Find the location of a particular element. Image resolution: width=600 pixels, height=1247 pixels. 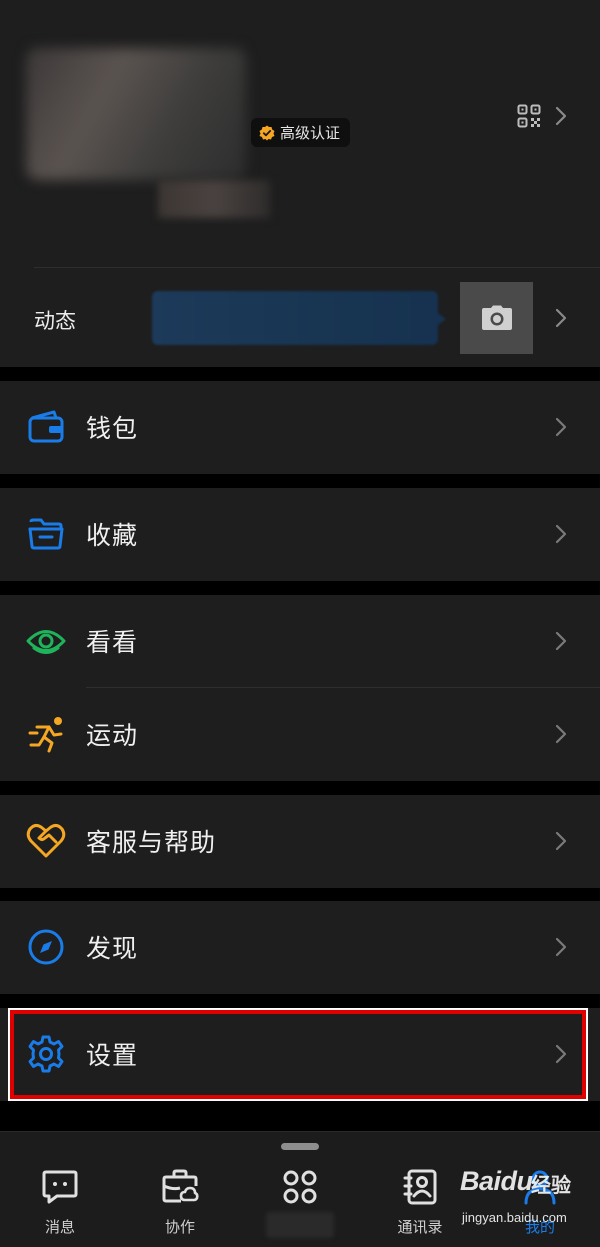

favorites-label: 收藏 is located at coordinates (112, 535).